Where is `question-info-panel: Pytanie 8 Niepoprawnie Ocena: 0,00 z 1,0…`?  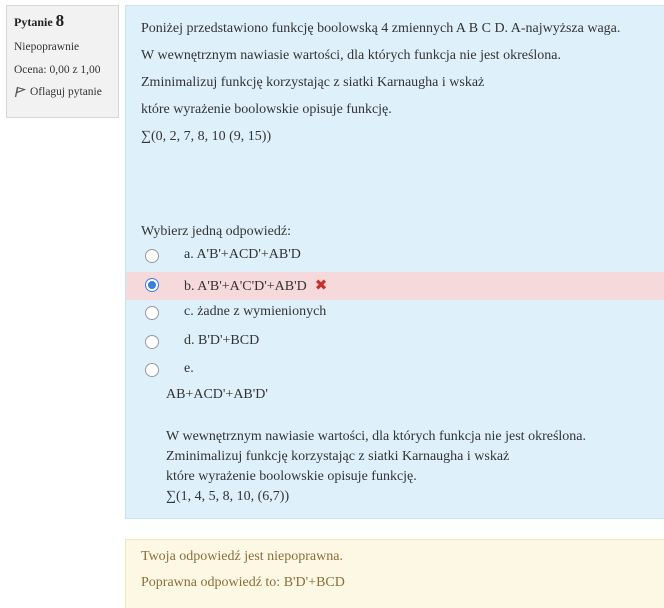 question-info-panel: Pytanie 8 Niepoprawnie Ocena: 0,00 z 1,0… is located at coordinates (62, 61).